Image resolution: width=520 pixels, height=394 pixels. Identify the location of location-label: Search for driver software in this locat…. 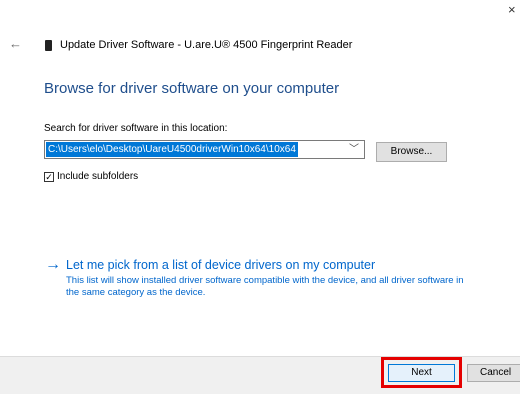
(136, 128).